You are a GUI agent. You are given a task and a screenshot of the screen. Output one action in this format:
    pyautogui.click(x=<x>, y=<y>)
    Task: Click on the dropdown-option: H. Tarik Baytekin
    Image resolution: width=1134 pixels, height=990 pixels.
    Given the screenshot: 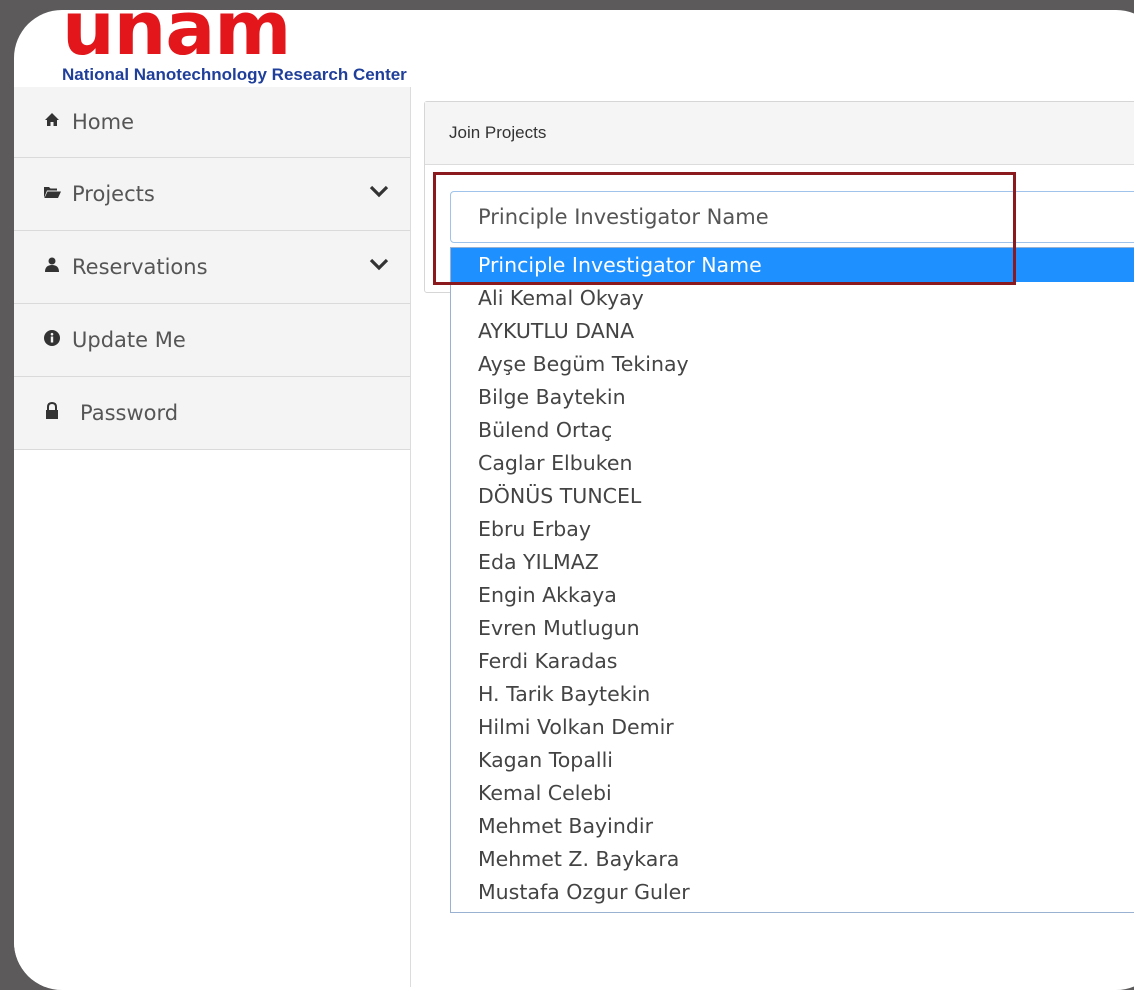 What is the action you would take?
    pyautogui.click(x=792, y=694)
    